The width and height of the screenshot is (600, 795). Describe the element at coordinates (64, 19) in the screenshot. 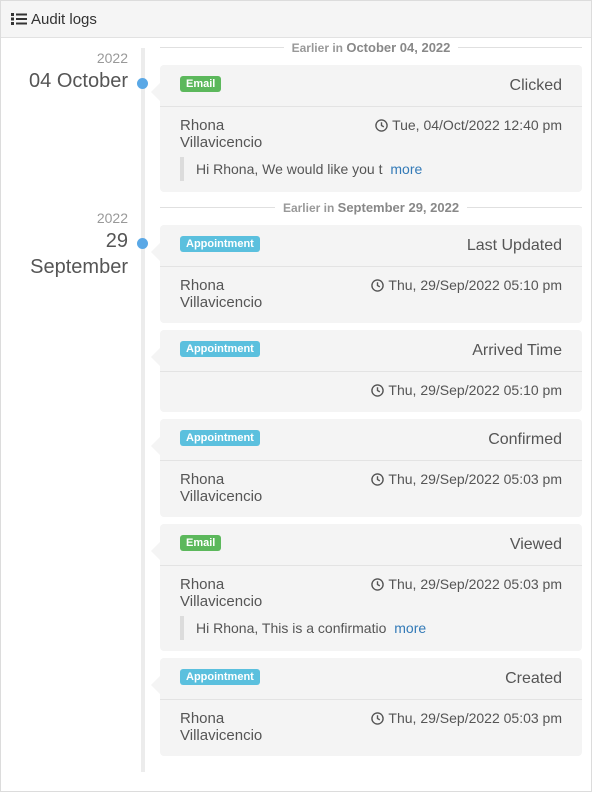

I see `panel-title: Audit logs` at that location.